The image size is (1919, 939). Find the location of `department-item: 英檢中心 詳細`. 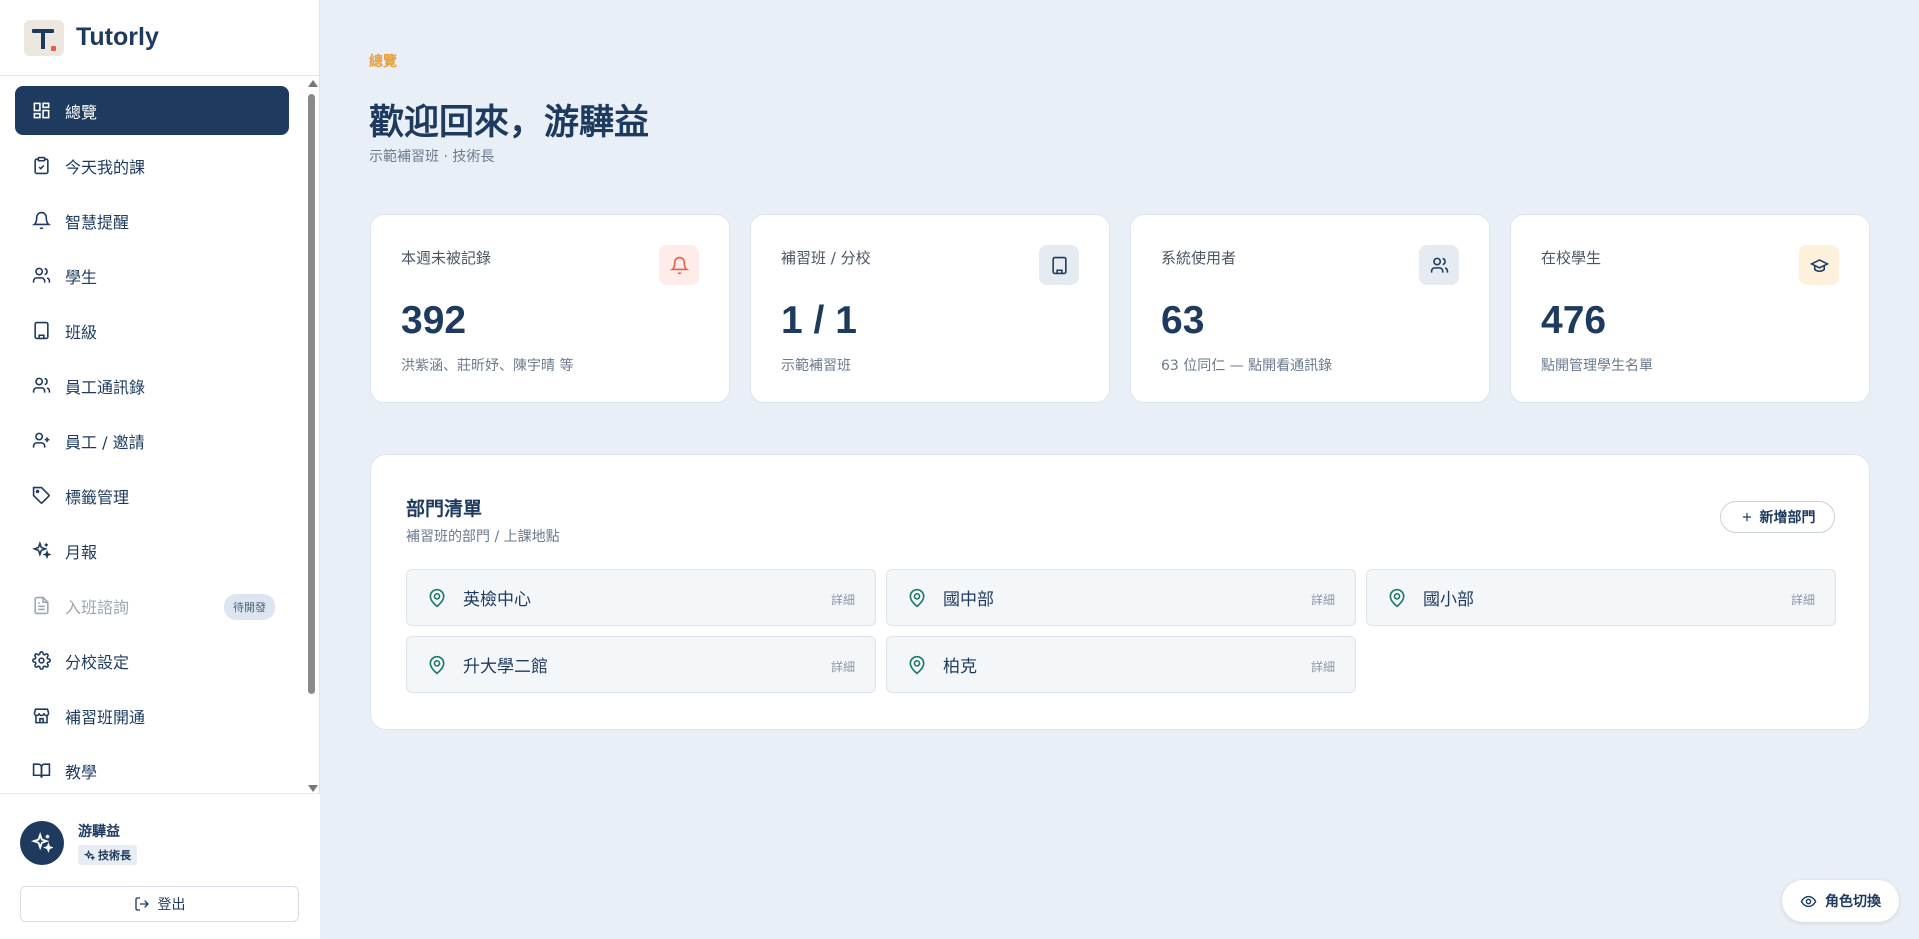

department-item: 英檢中心 詳細 is located at coordinates (641, 597).